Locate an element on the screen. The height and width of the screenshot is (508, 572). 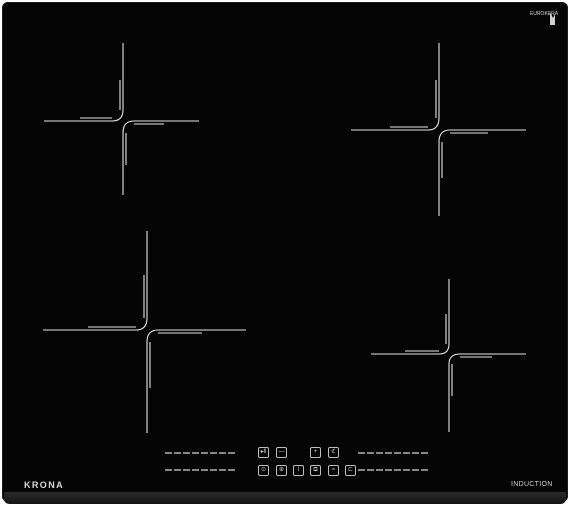
front-right-zone is located at coordinates (448, 355).